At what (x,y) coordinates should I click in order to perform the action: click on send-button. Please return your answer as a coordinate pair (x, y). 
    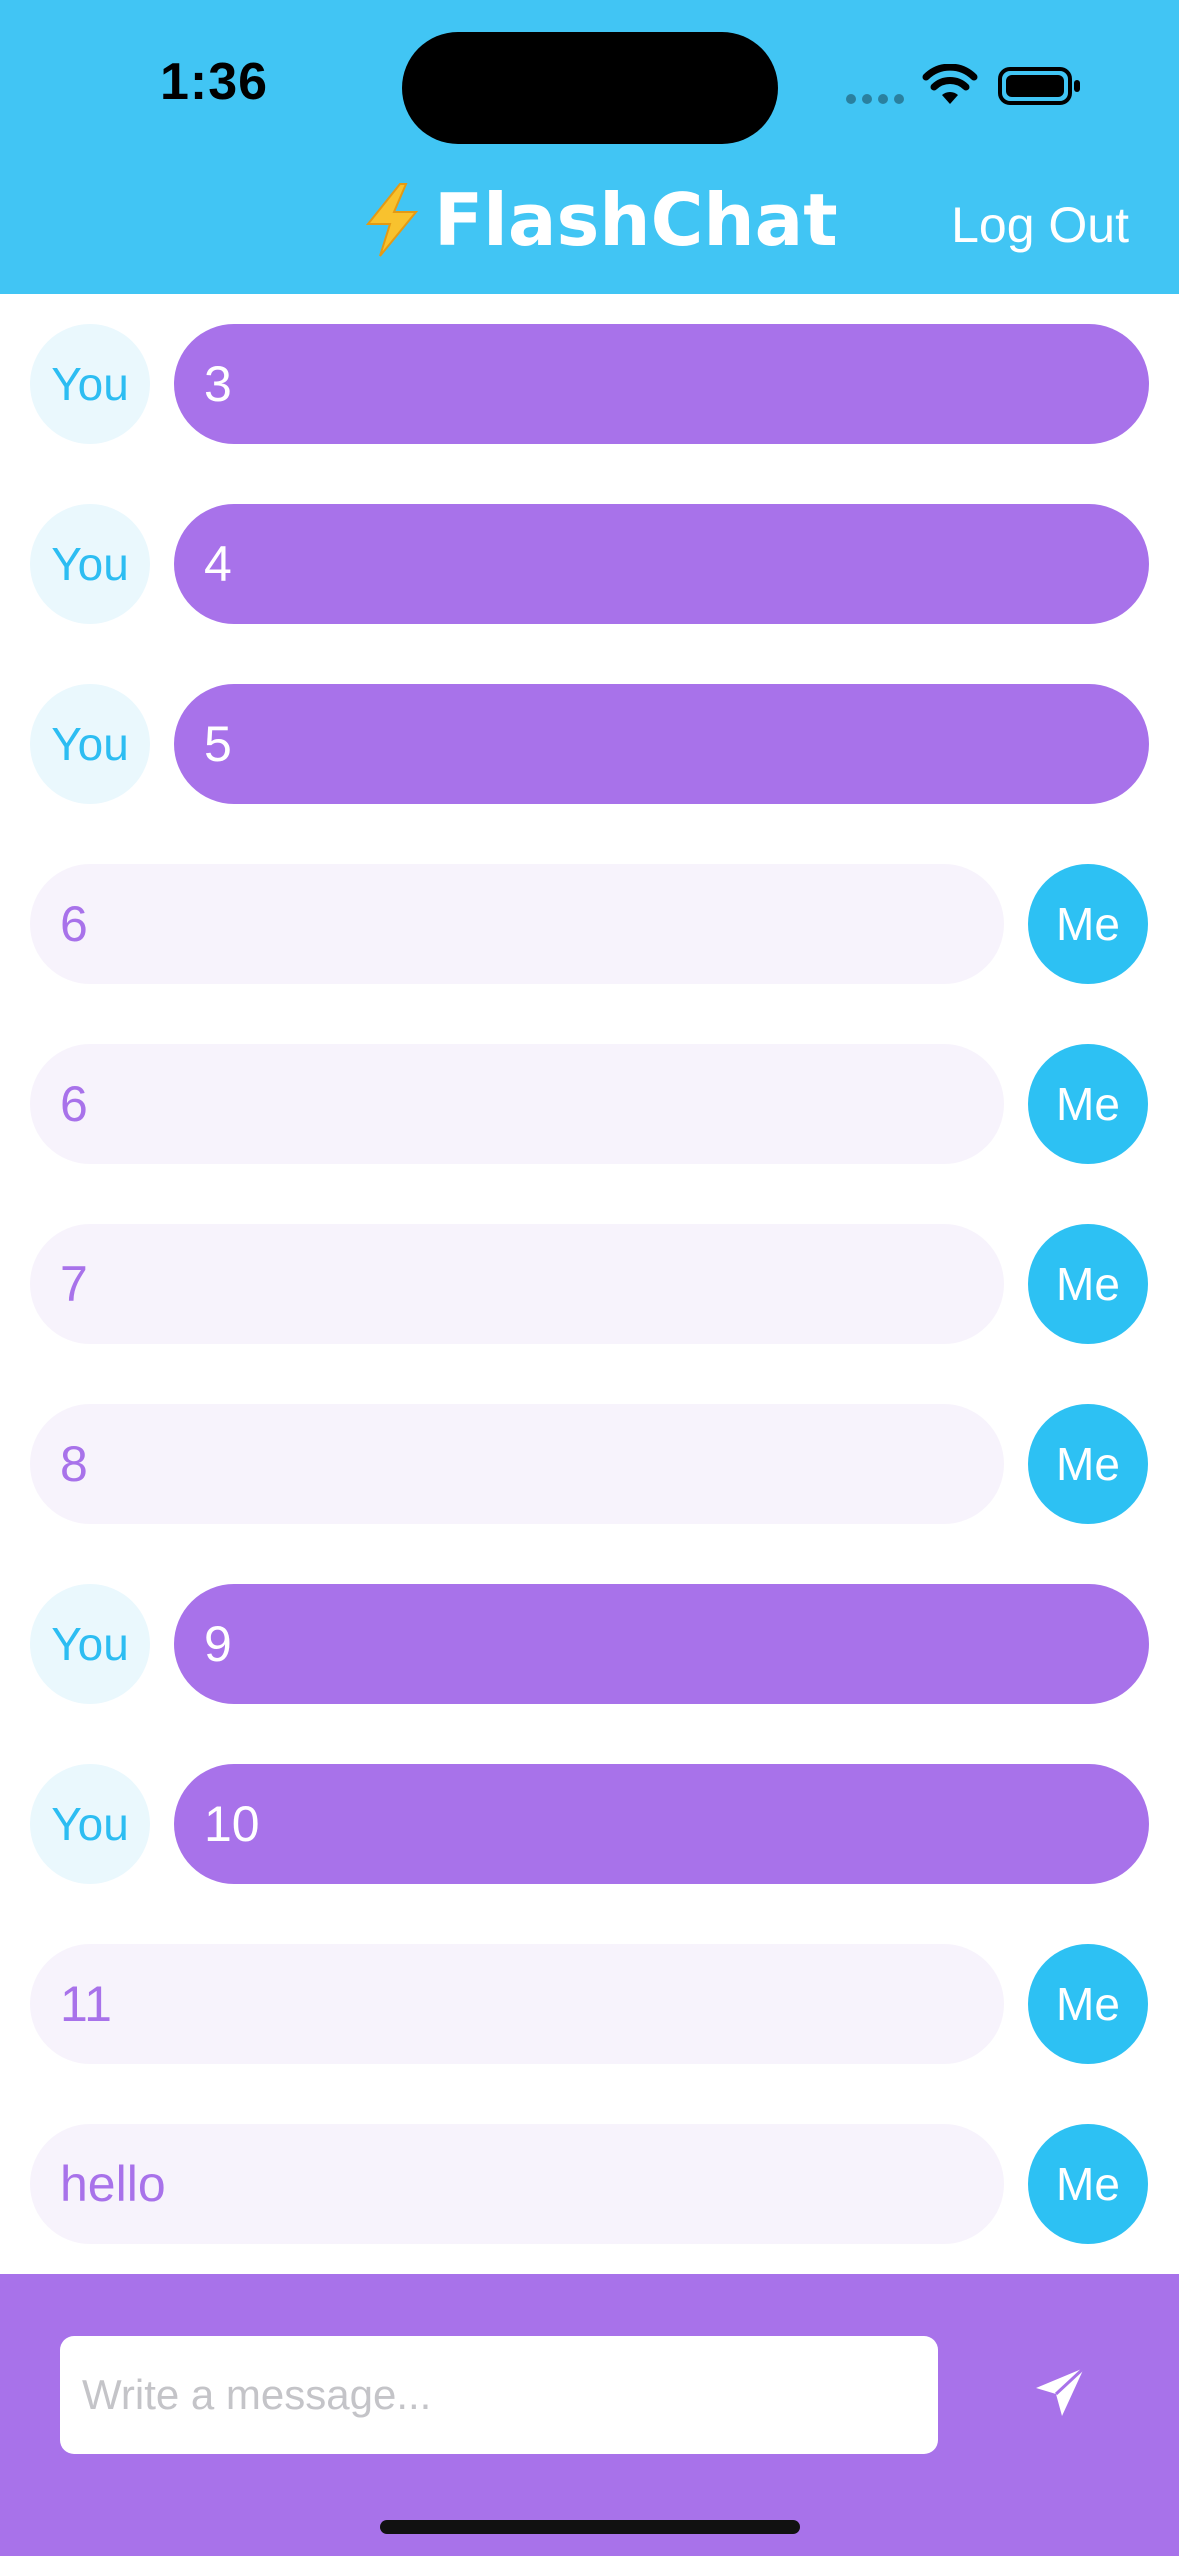
    Looking at the image, I should click on (1060, 2392).